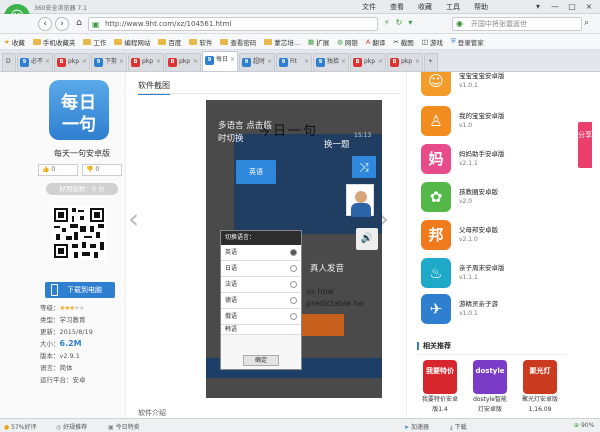 The width and height of the screenshot is (600, 432). I want to click on chevron-left-icon: ‹, so click(133, 218).